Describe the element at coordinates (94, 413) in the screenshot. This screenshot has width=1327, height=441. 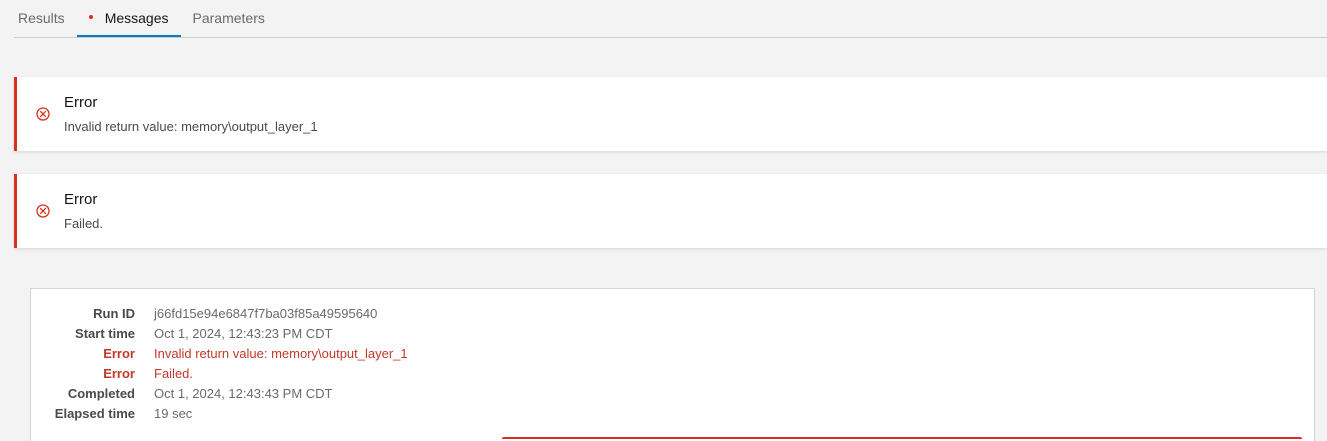
I see `detail-key: Elapsed time` at that location.